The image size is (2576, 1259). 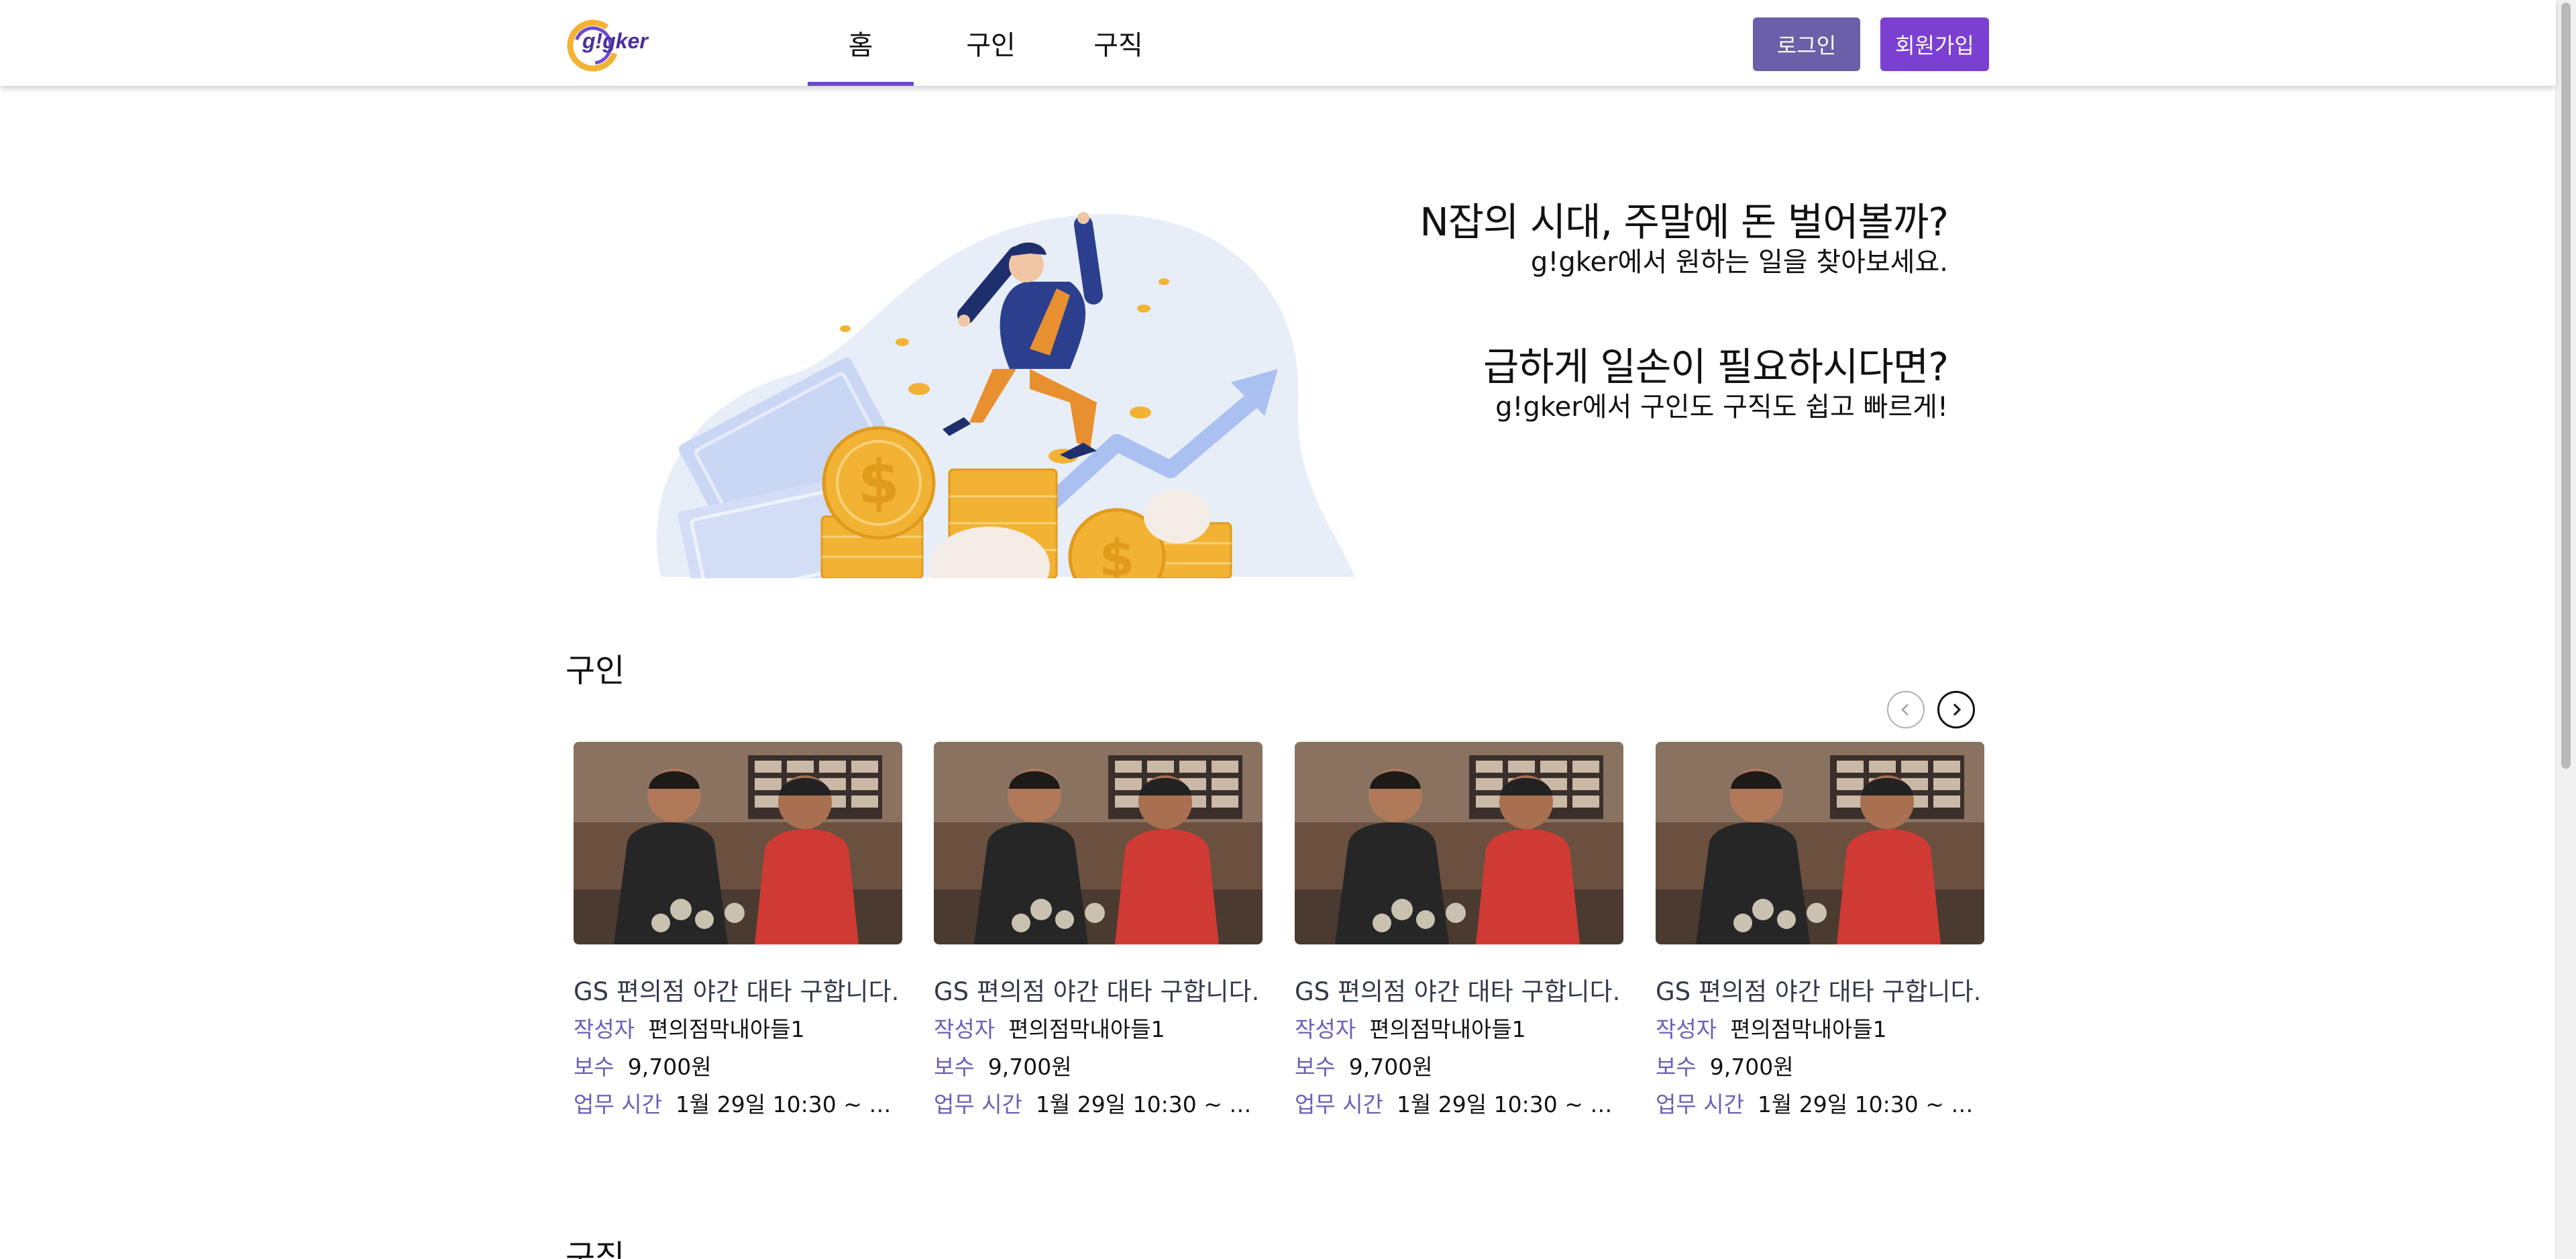 I want to click on nav-tab-home: 홈, so click(x=861, y=43).